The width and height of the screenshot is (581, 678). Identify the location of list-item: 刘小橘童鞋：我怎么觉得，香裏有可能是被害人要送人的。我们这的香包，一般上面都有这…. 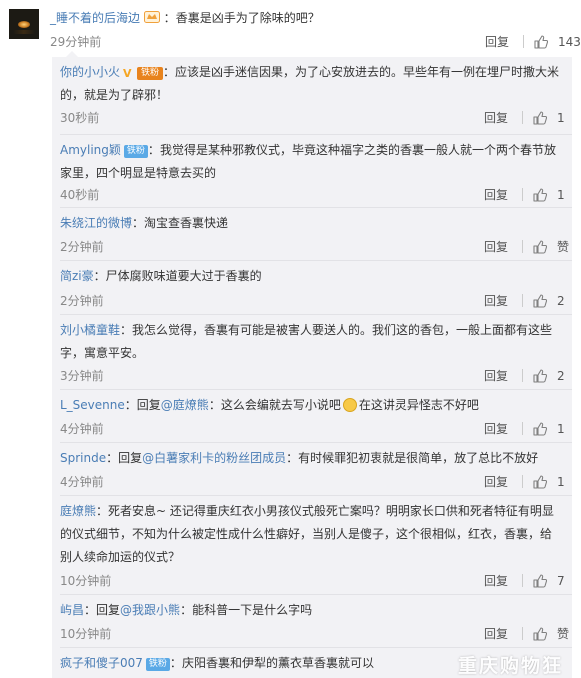
(312, 352).